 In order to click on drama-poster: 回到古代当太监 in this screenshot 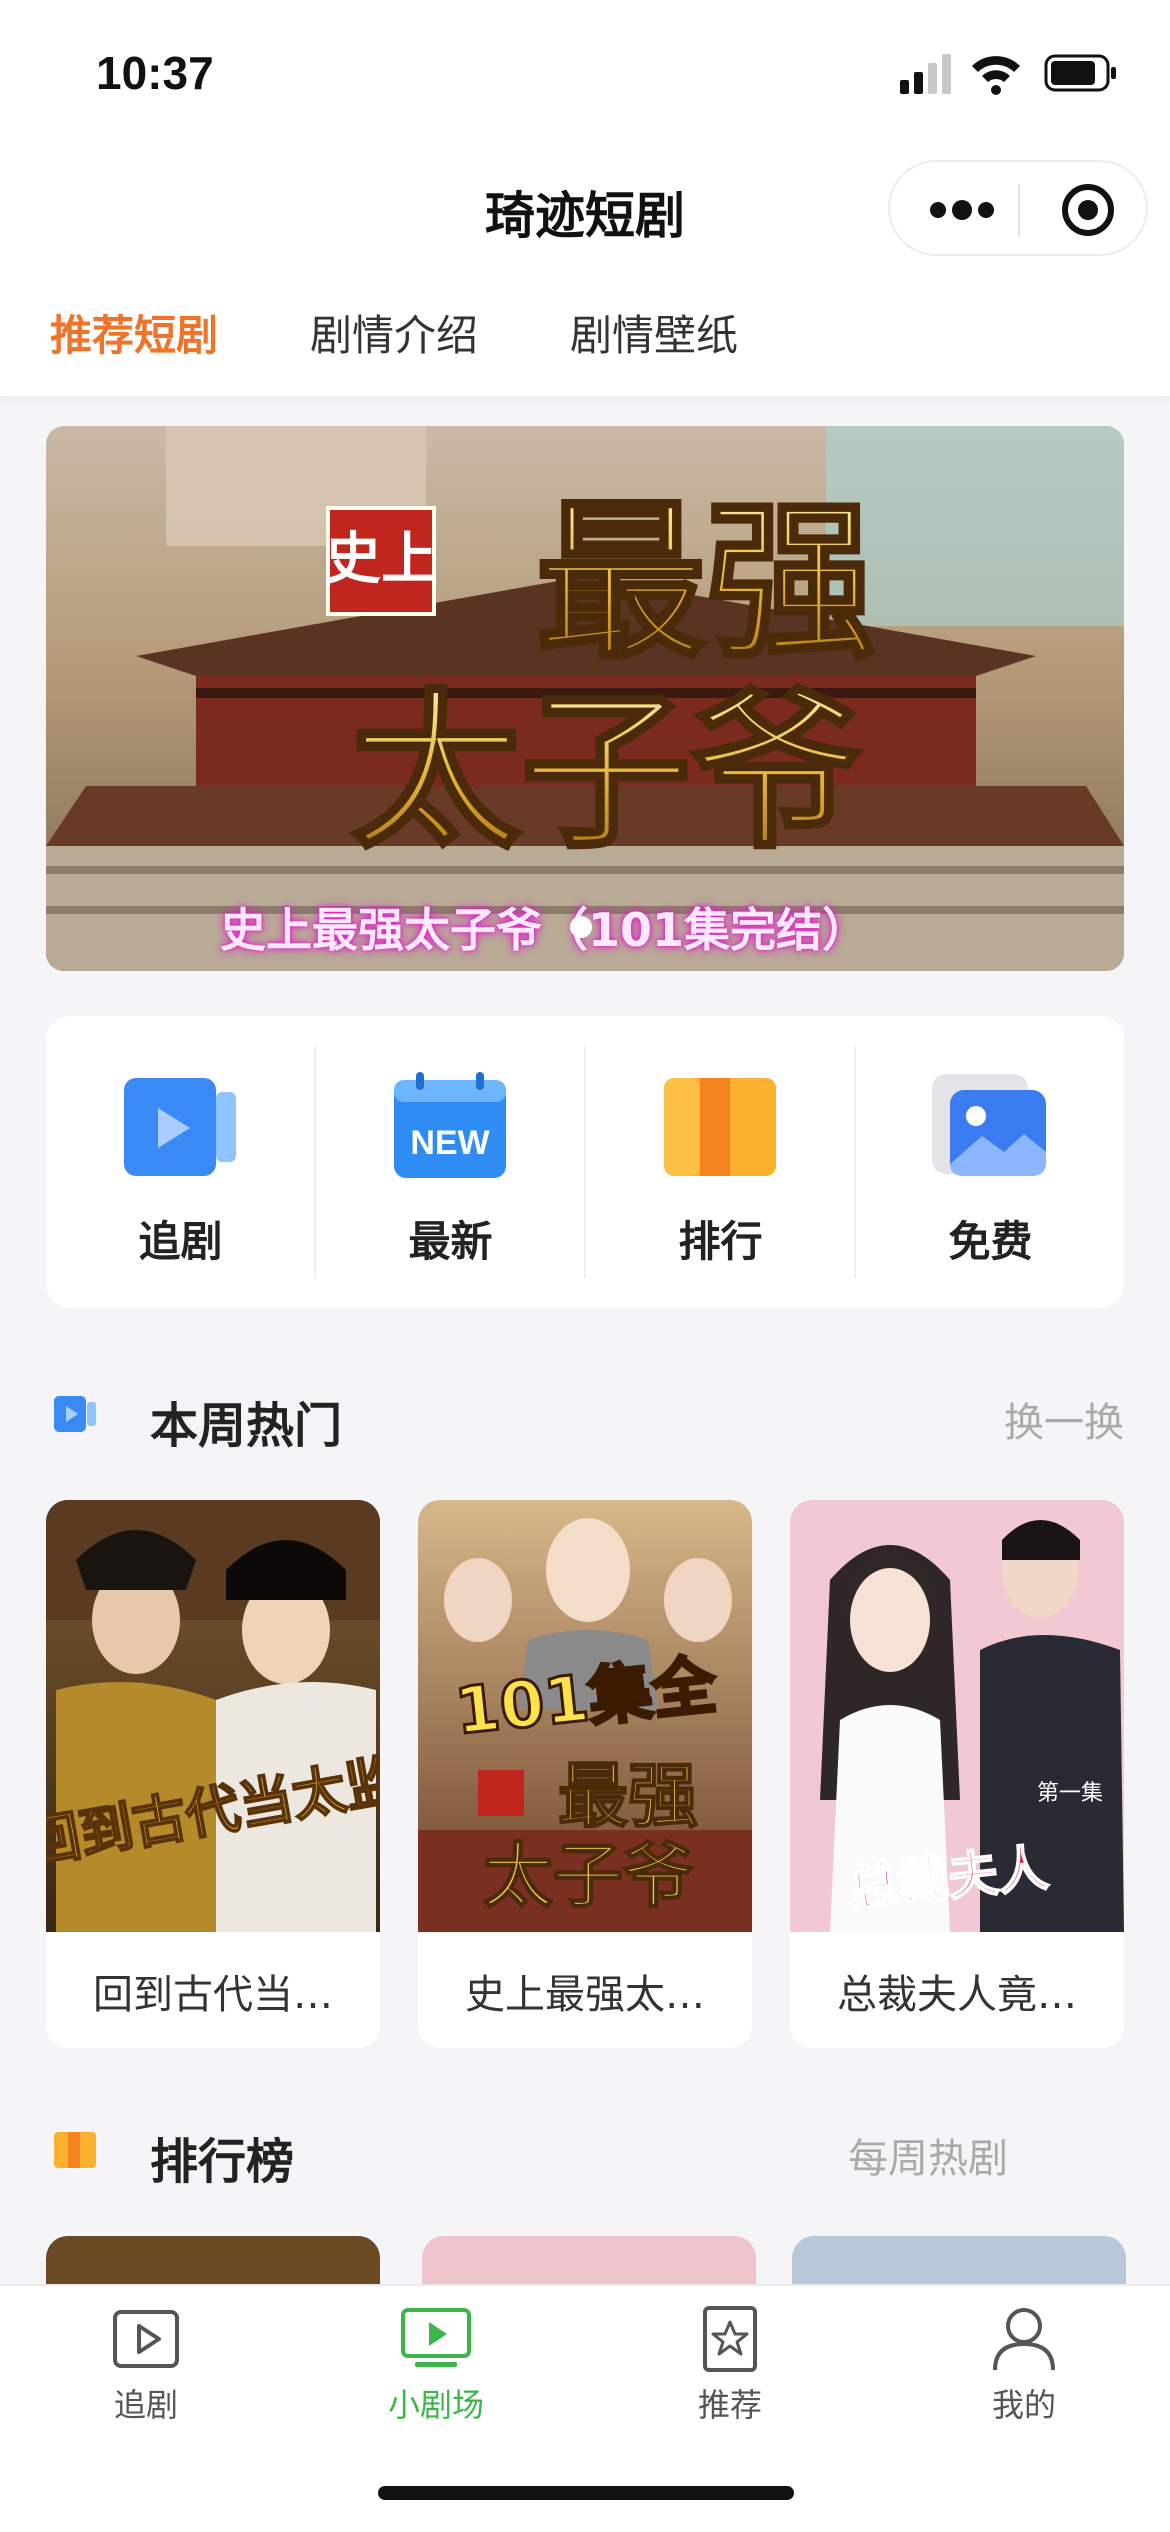, I will do `click(213, 1716)`.